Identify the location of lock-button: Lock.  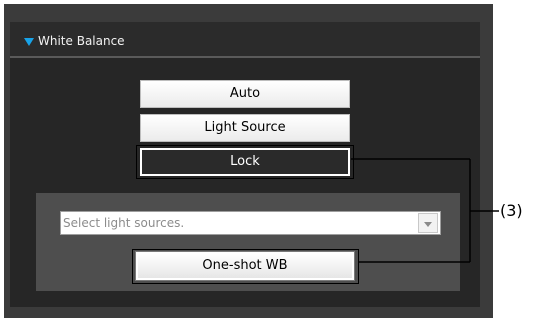
(245, 162).